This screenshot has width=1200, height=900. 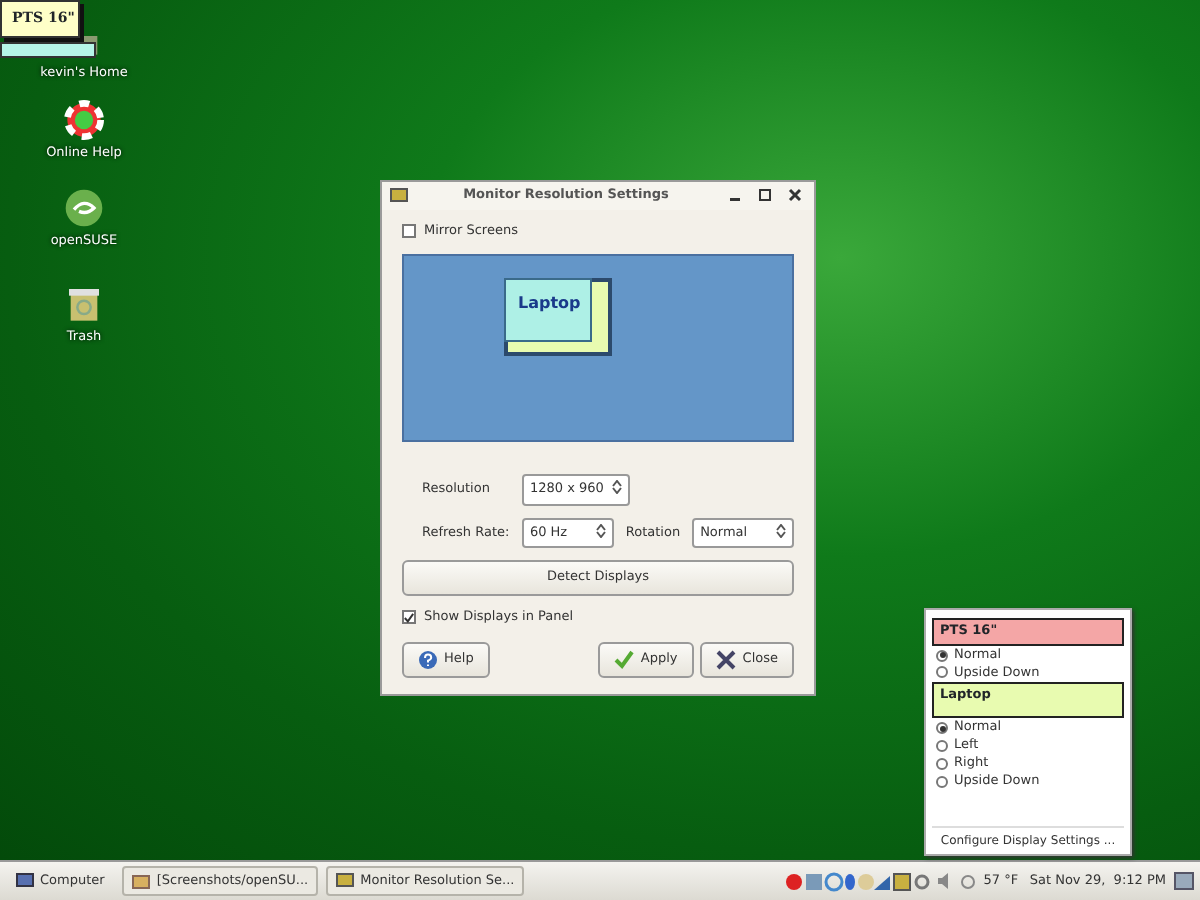 What do you see at coordinates (428, 660) in the screenshot?
I see `help-icon` at bounding box center [428, 660].